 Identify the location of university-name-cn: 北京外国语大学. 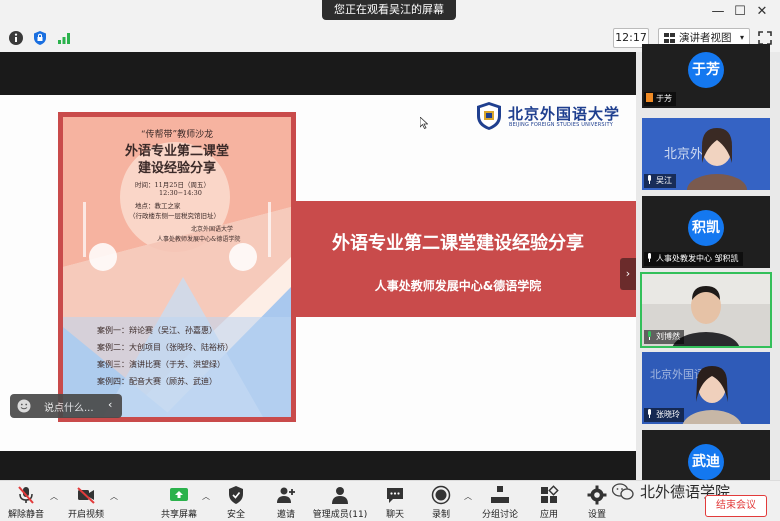
(564, 114).